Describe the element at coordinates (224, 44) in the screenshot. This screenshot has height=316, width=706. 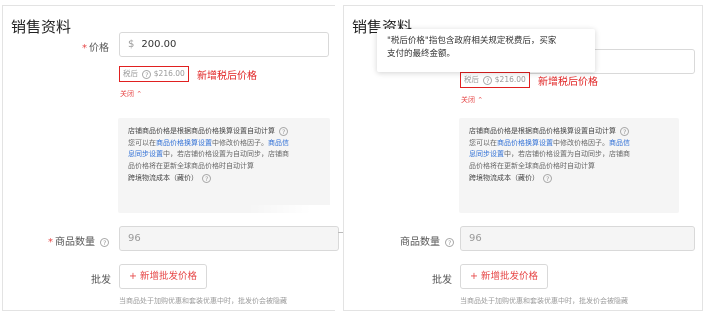
I see `price-input: $200.00` at that location.